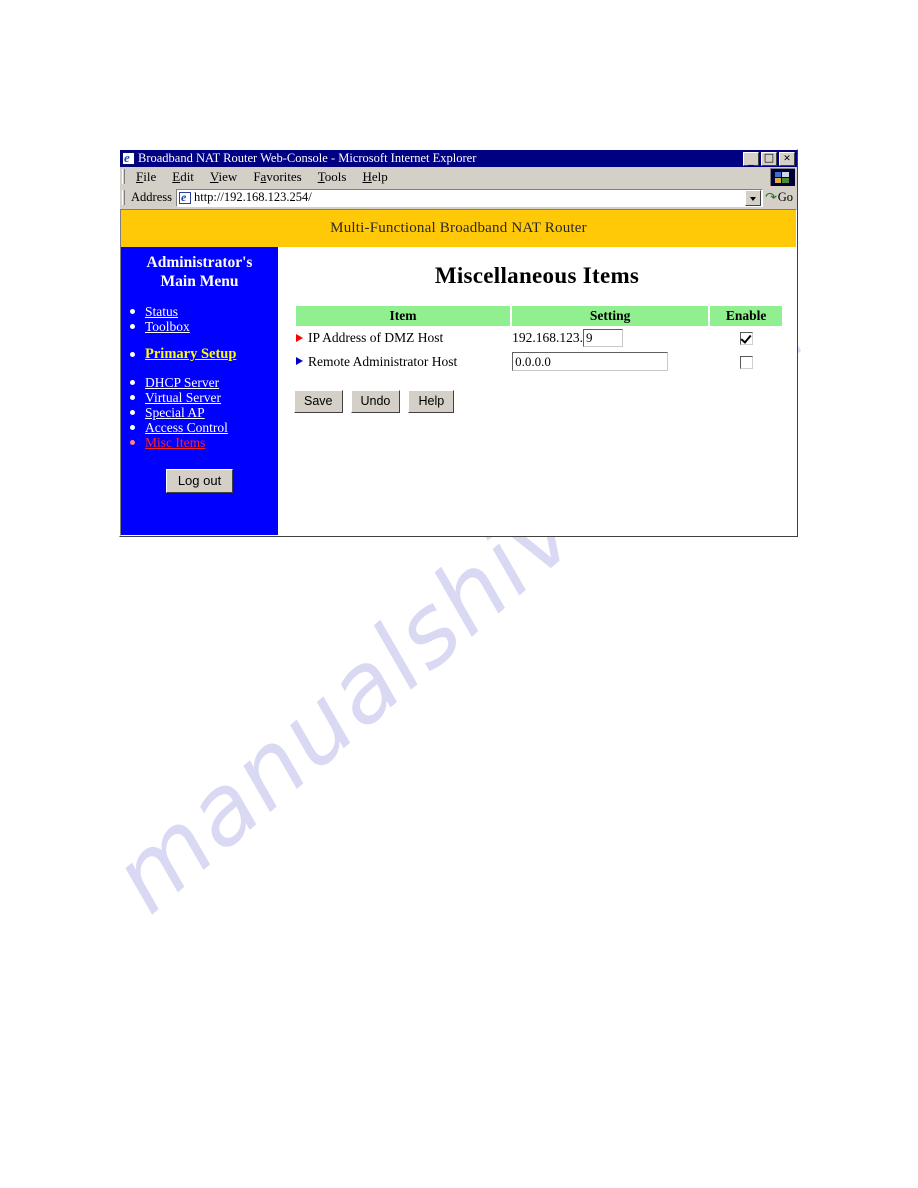 The image size is (918, 1188). What do you see at coordinates (318, 401) in the screenshot?
I see `save-button: Save` at bounding box center [318, 401].